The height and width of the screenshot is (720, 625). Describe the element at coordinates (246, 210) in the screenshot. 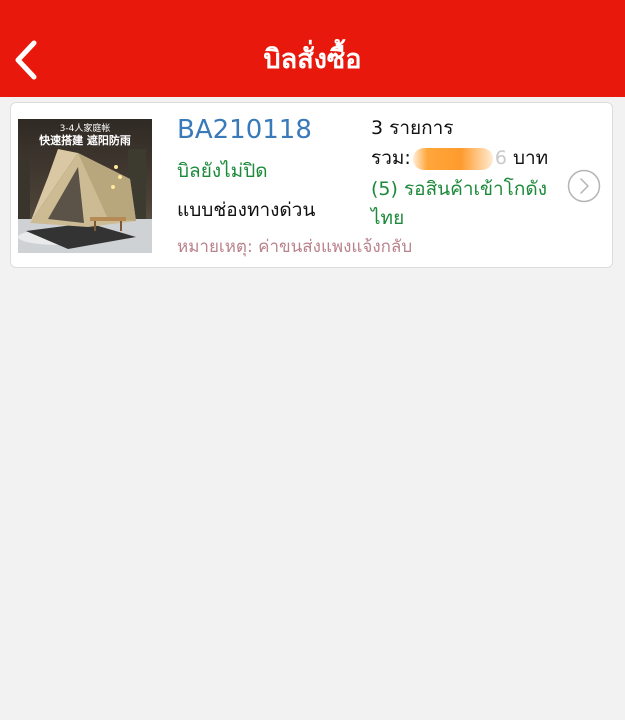

I see `shipping-method: แบบช่องทางด่วน` at that location.